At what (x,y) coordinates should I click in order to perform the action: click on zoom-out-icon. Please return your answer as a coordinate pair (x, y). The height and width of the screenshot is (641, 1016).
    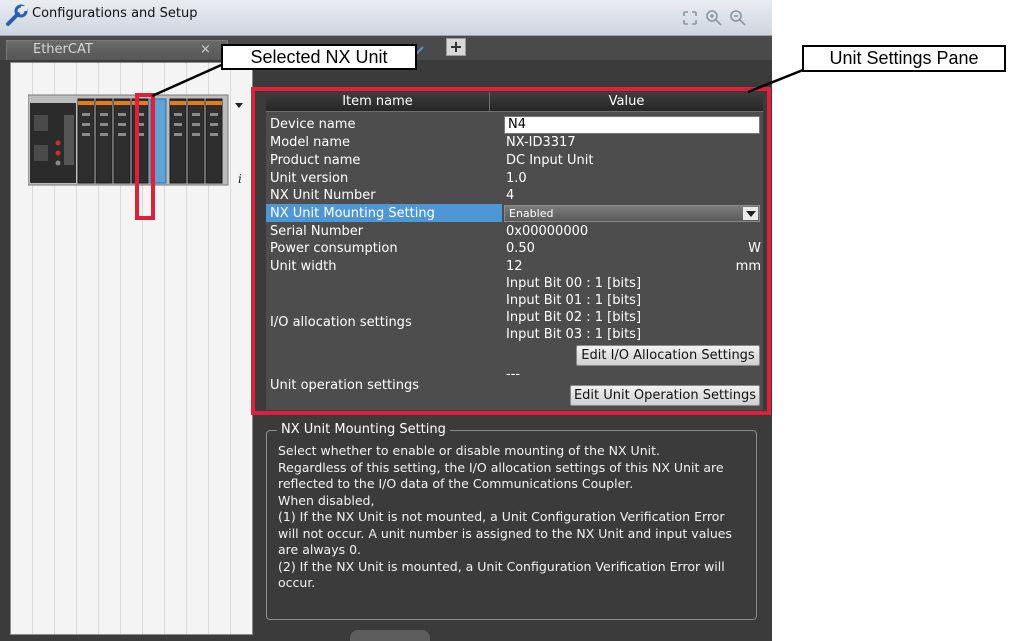
    Looking at the image, I should click on (738, 18).